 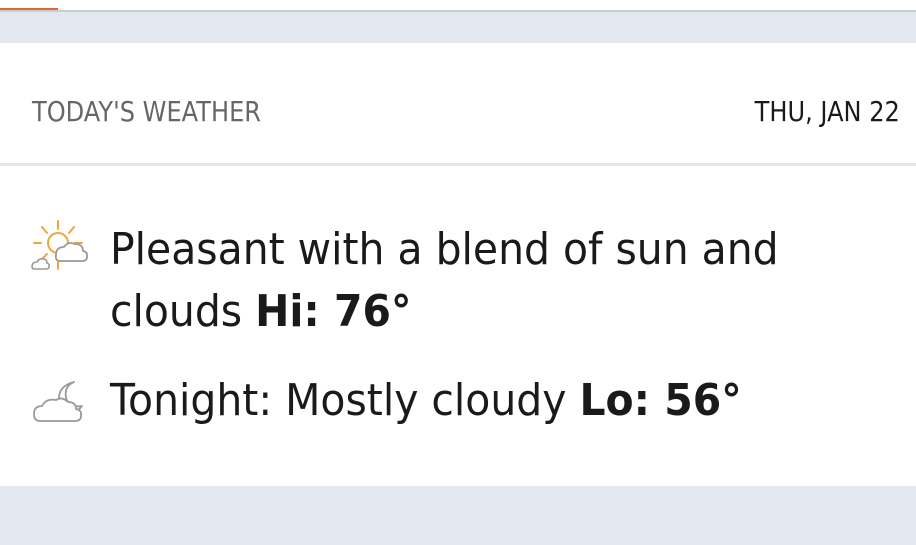 What do you see at coordinates (338, 400) in the screenshot?
I see `nighttime-description: Tonight: Mostly cloudy` at bounding box center [338, 400].